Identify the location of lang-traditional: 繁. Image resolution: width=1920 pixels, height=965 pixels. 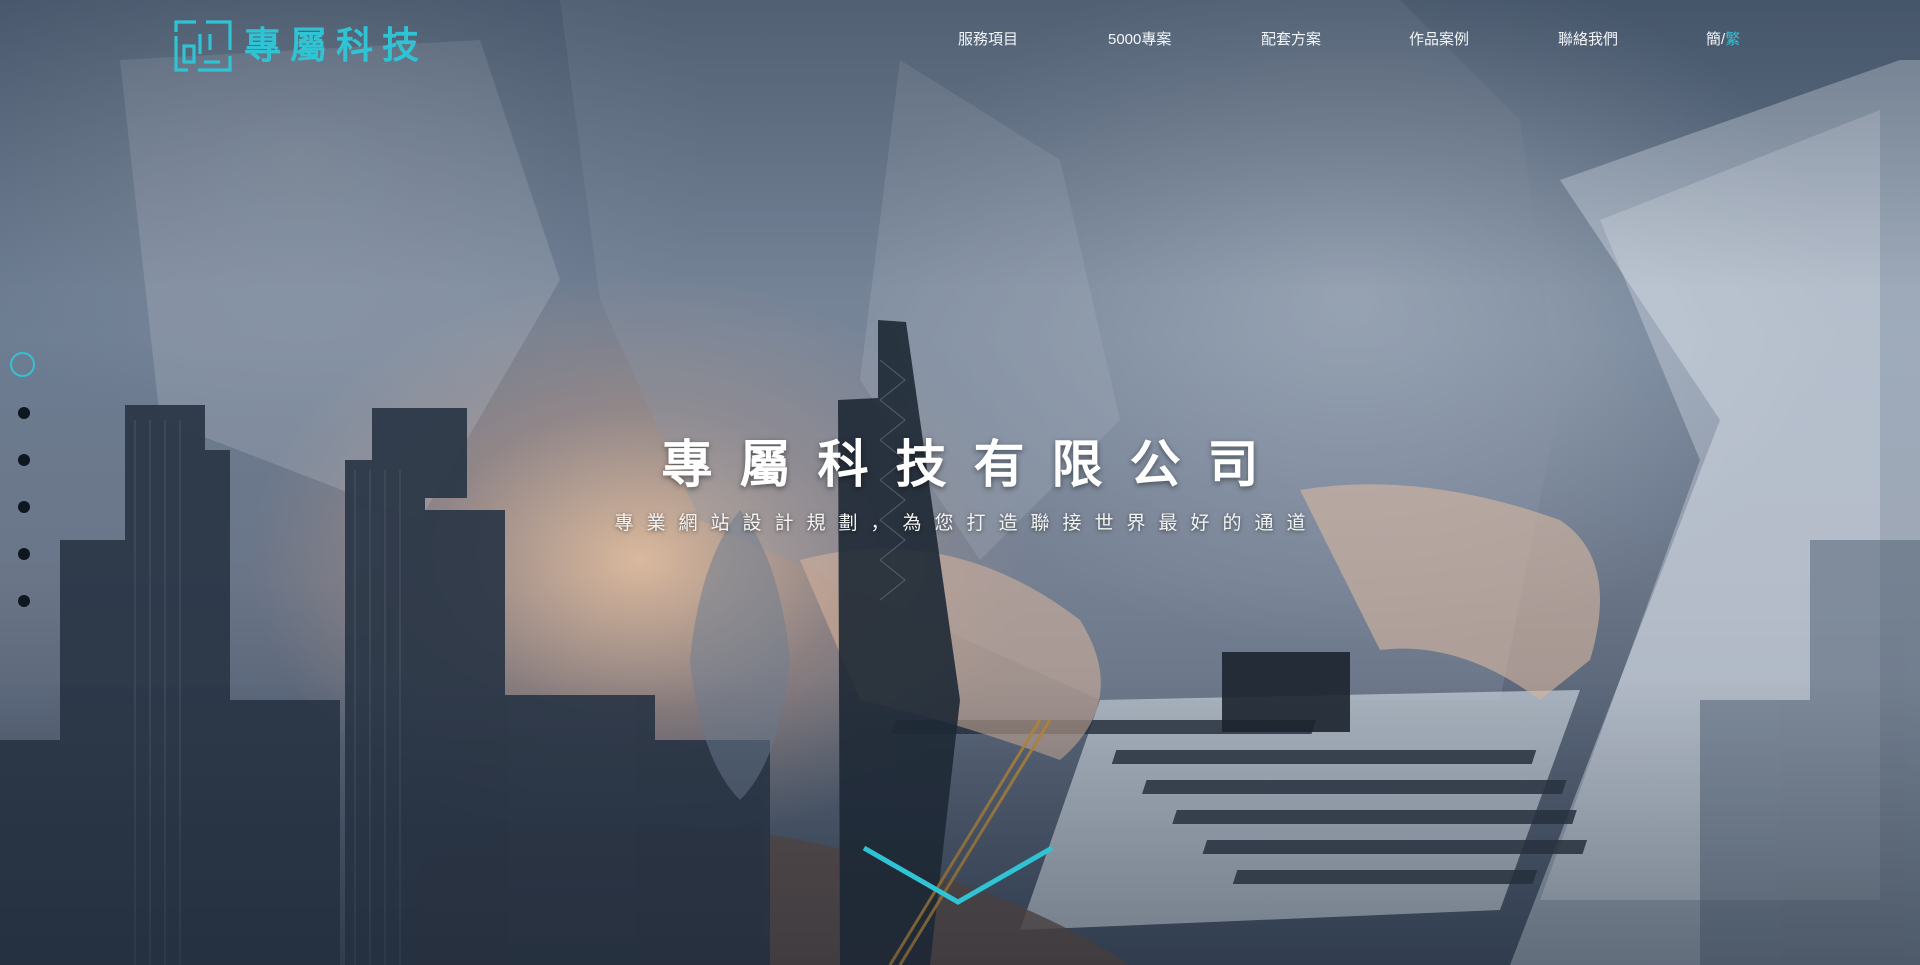
(1732, 39).